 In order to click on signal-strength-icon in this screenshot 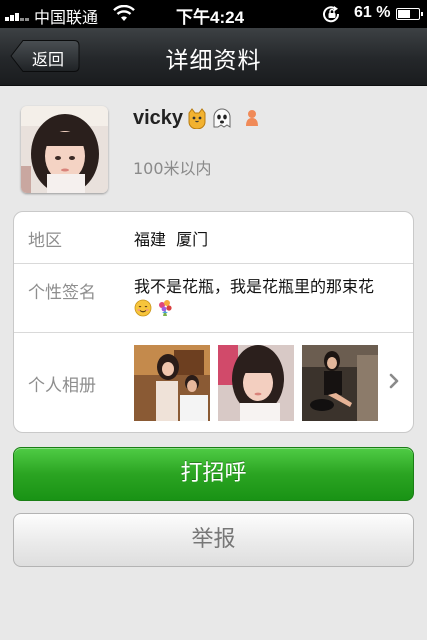, I will do `click(18, 15)`.